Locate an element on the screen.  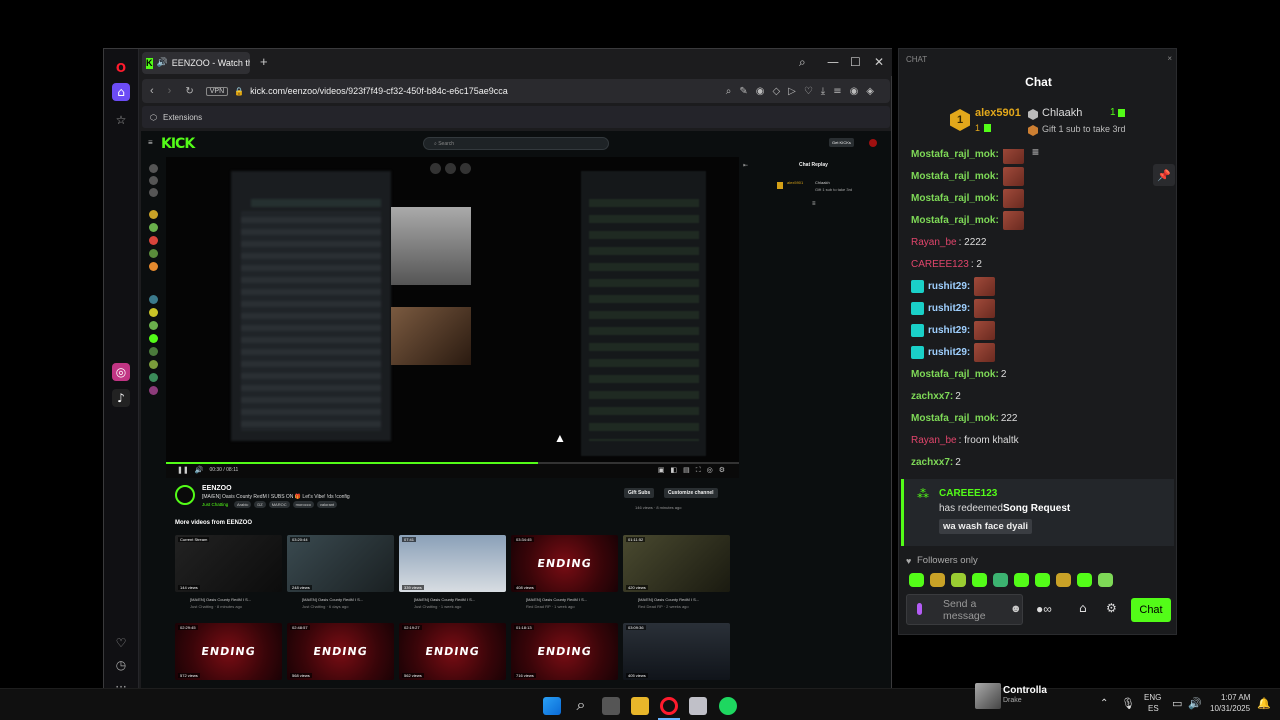
video-thumbnail: 02:48:57 ENDING 568 views is located at coordinates (340, 651).